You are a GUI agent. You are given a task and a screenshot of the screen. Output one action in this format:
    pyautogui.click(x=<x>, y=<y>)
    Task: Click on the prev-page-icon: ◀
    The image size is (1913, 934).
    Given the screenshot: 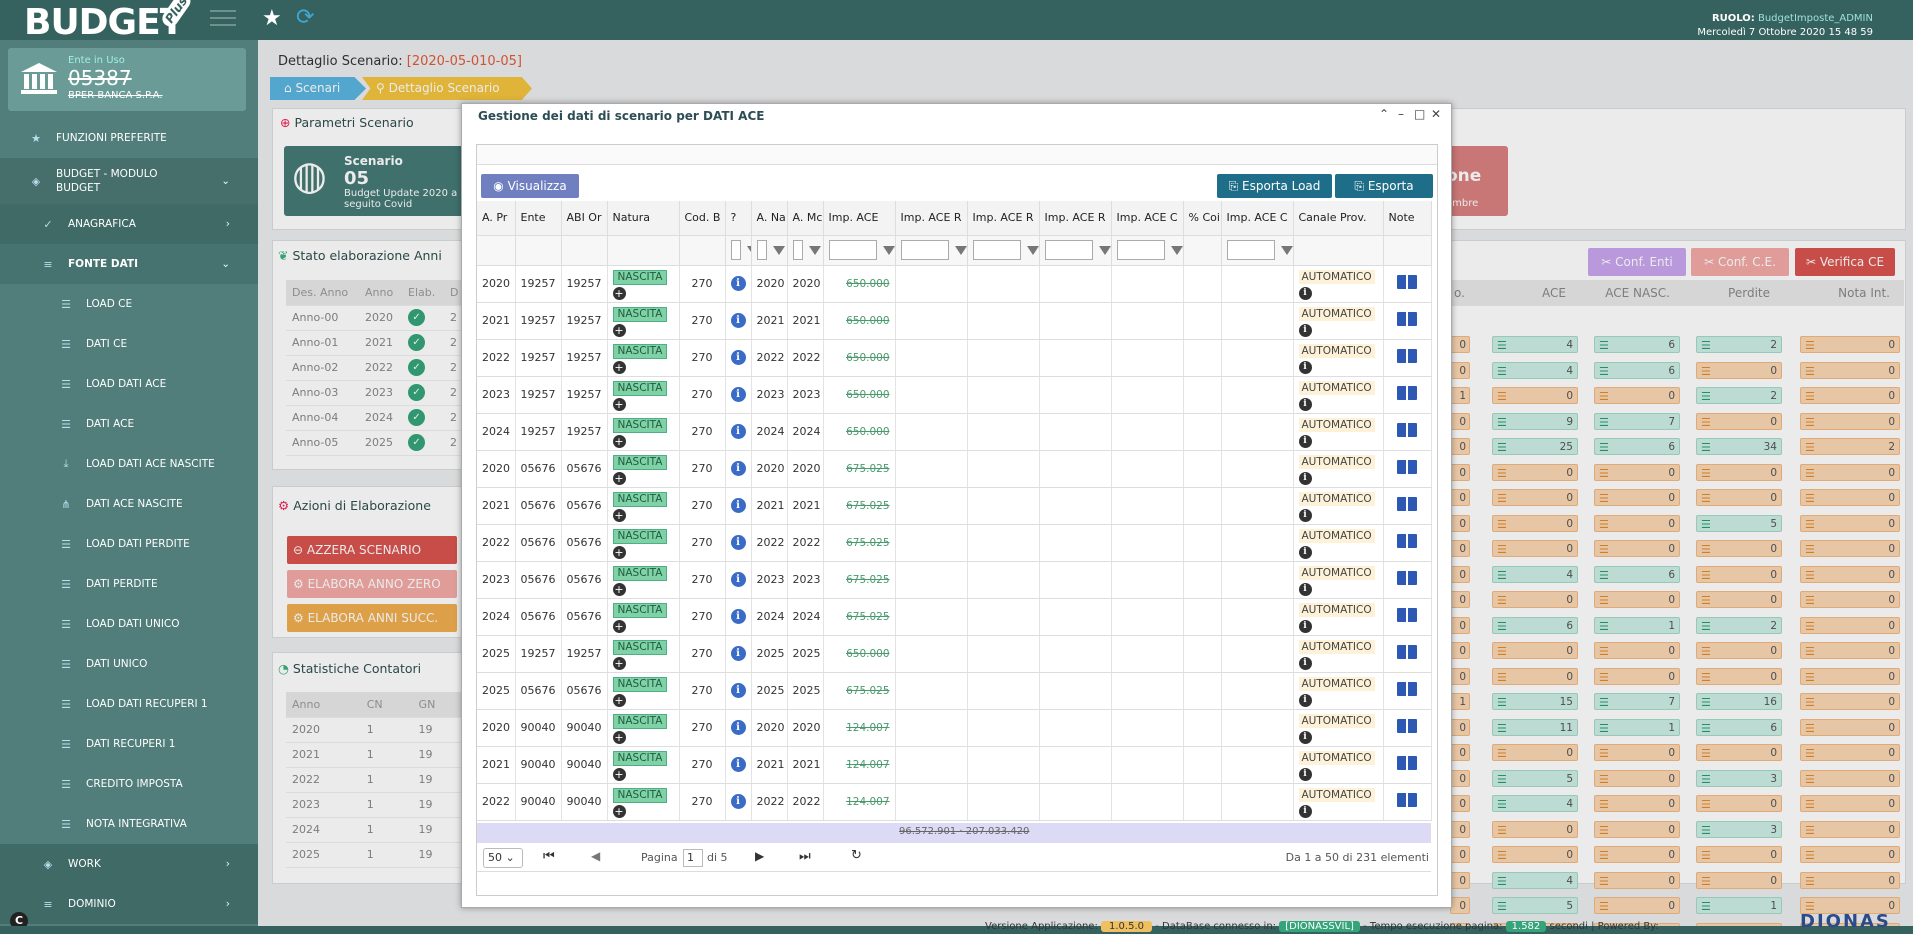 What is the action you would take?
    pyautogui.click(x=595, y=856)
    